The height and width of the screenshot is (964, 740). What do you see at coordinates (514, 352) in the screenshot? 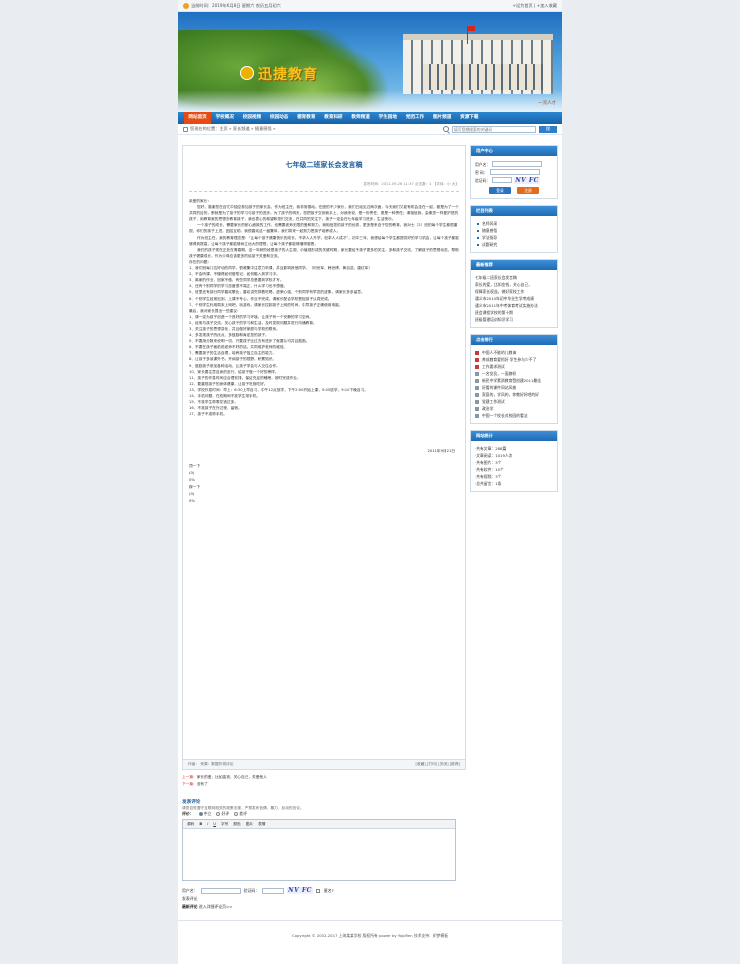
I see `hot-item: 中国人不能的儿教诲` at bounding box center [514, 352].